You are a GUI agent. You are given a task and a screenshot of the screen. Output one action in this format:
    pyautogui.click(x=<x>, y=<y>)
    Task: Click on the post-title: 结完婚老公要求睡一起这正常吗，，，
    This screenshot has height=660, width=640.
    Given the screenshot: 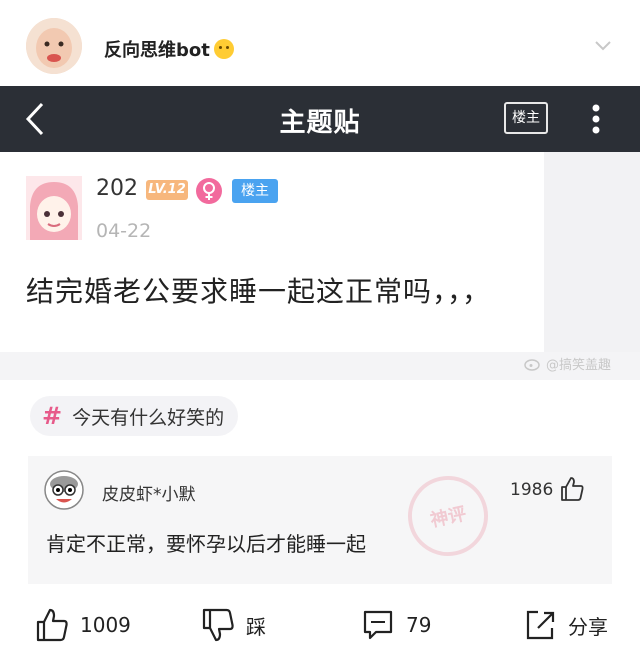 What is the action you would take?
    pyautogui.click(x=259, y=291)
    